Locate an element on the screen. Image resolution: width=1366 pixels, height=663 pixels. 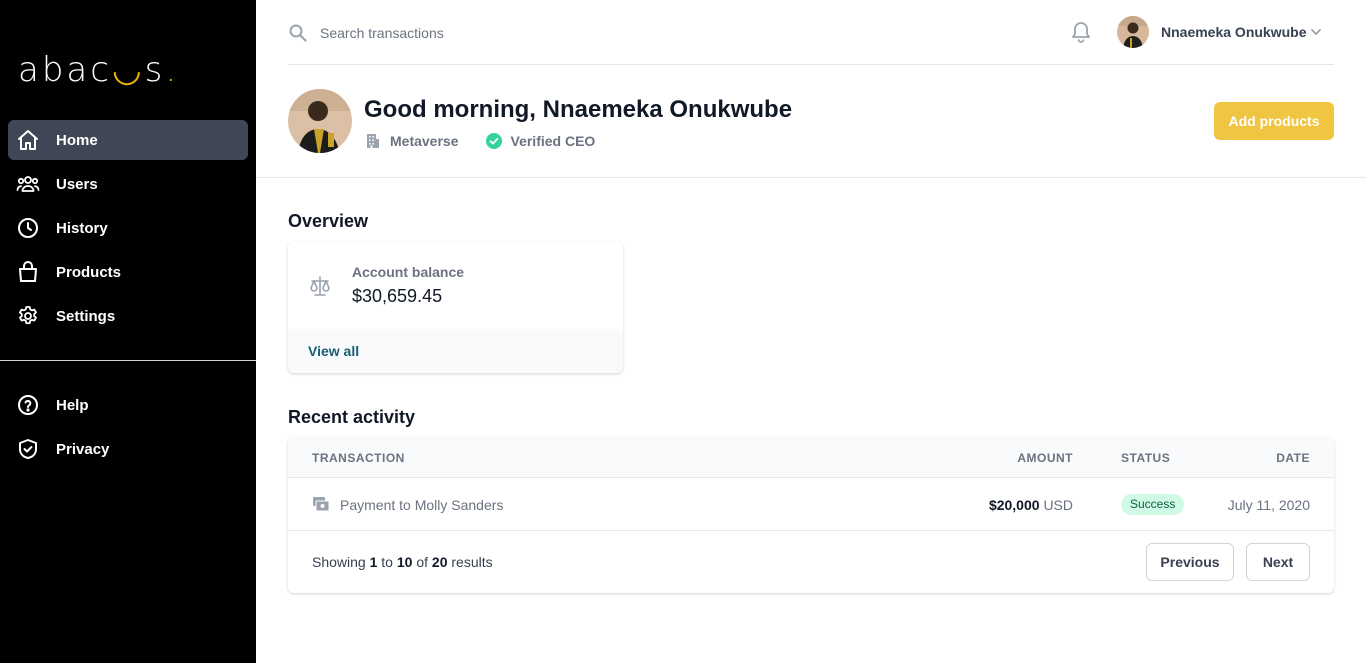
chevron-down-icon is located at coordinates (1316, 32).